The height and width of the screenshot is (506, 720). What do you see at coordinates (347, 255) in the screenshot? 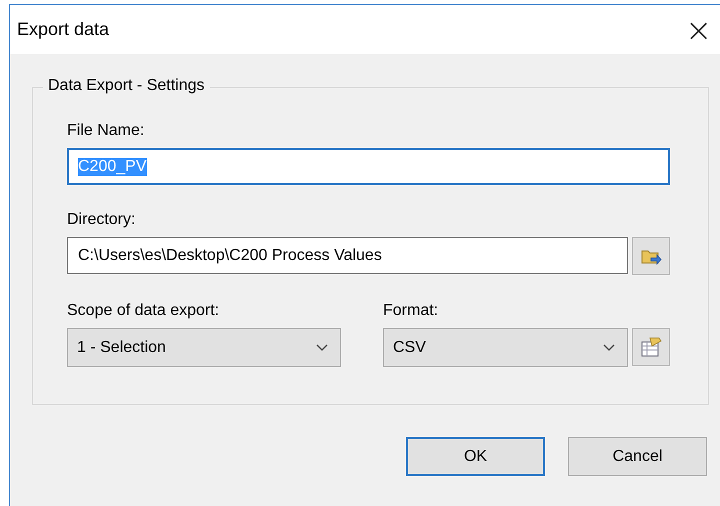
I see `input-field: C:\Users\es\Desktop\C200 Process Values` at bounding box center [347, 255].